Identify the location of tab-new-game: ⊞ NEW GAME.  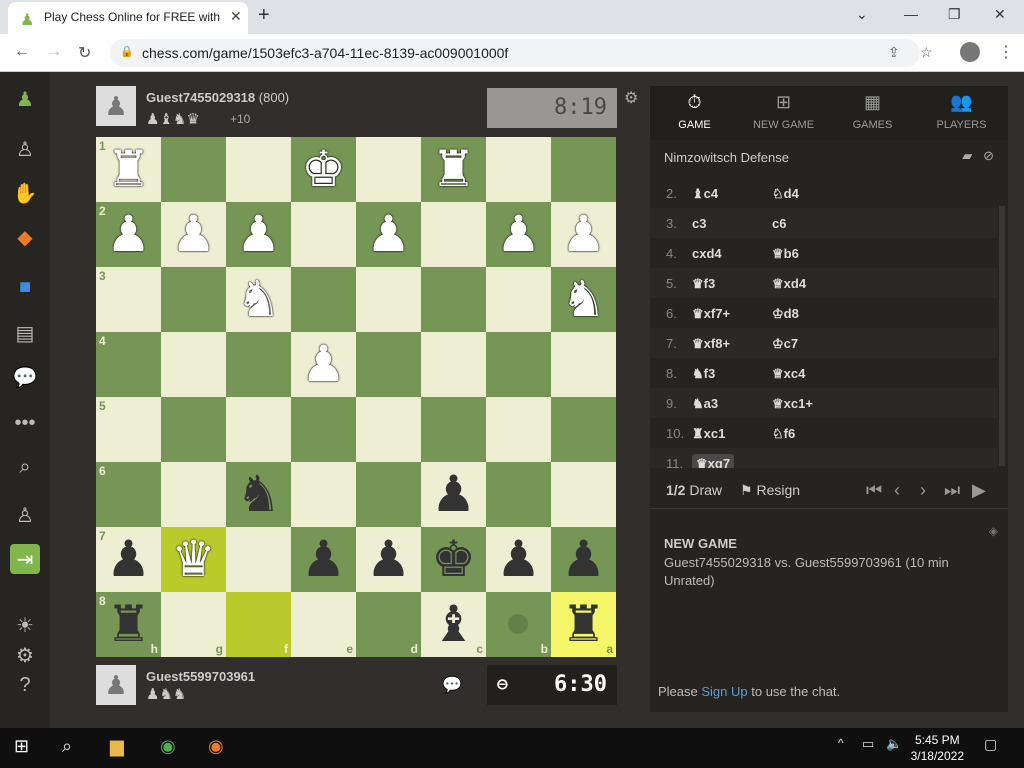
(783, 113).